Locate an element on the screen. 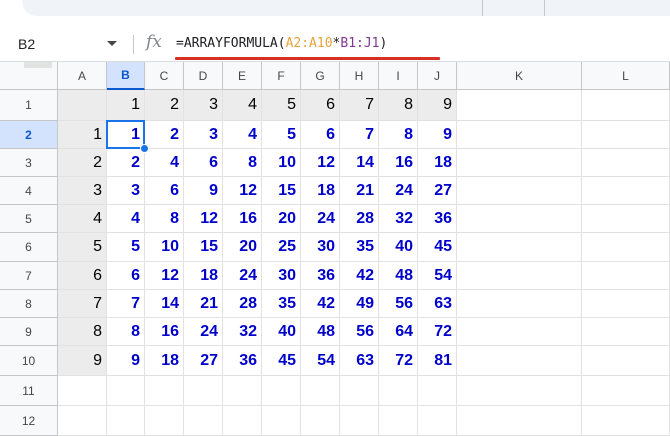 The width and height of the screenshot is (670, 436). cell-j4: 27 is located at coordinates (437, 191).